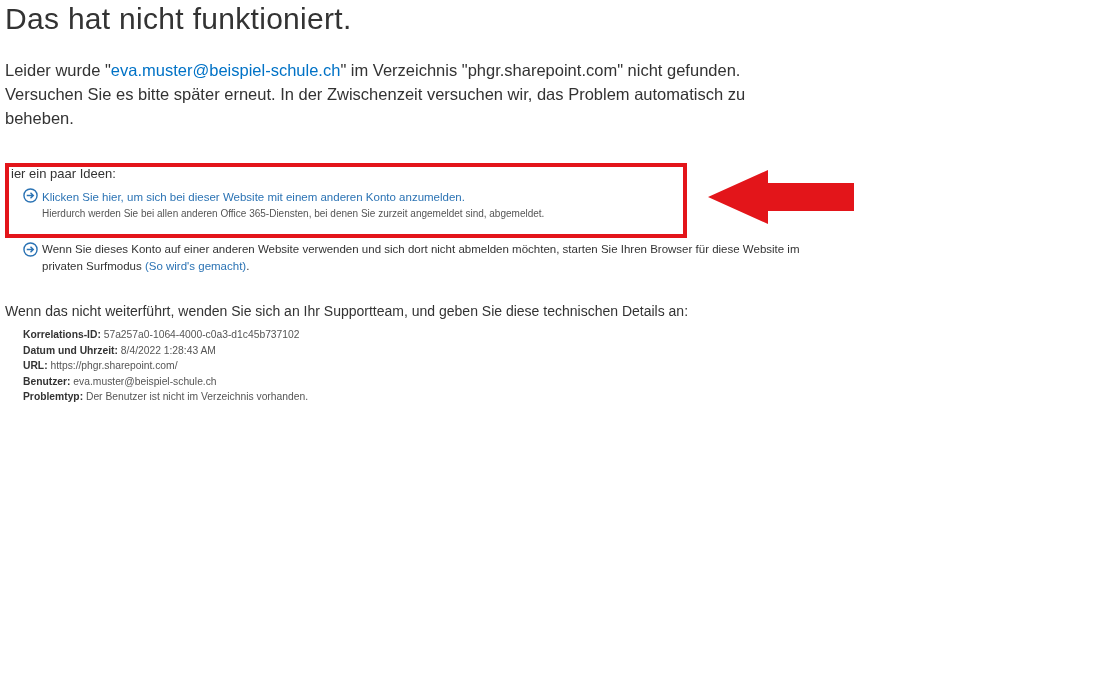 The width and height of the screenshot is (1120, 700). I want to click on email-link: eva.muster@beispiel-schule.ch, so click(225, 70).